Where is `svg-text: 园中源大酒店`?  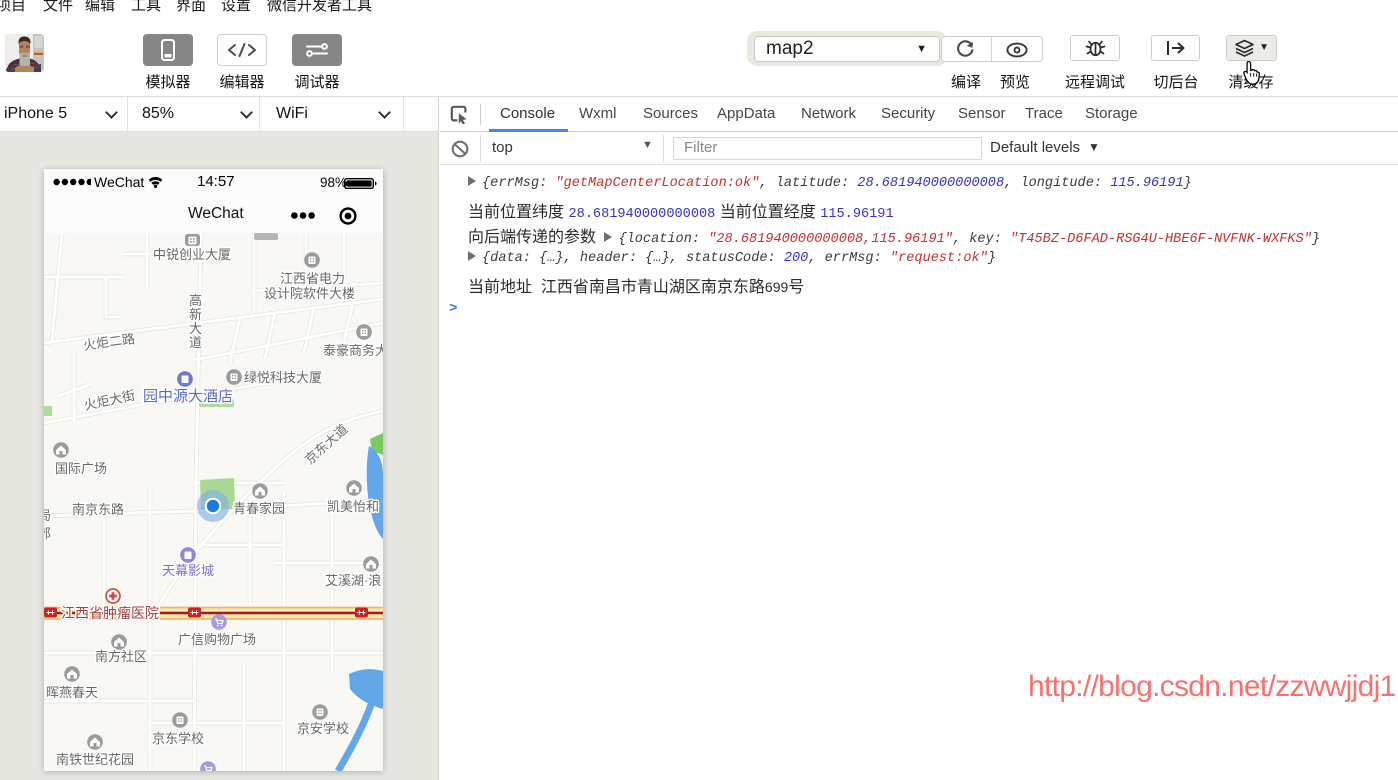 svg-text: 园中源大酒店 is located at coordinates (188, 396).